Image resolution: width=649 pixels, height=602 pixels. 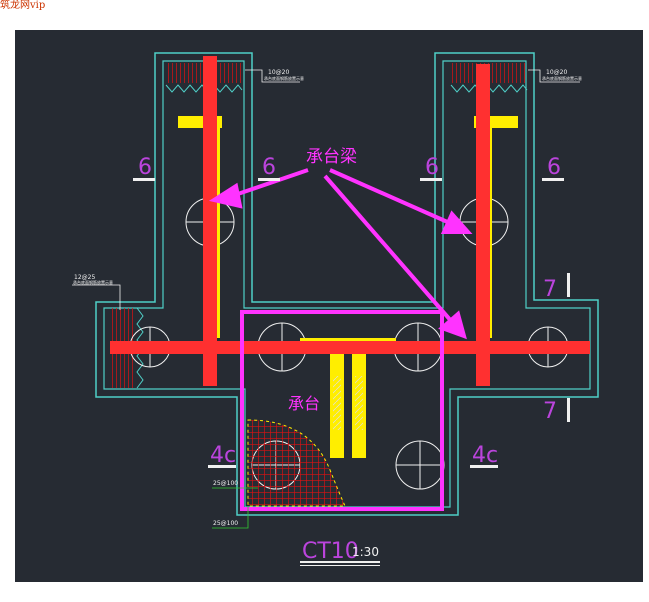 What do you see at coordinates (350, 347) in the screenshot?
I see `beam-horizontal` at bounding box center [350, 347].